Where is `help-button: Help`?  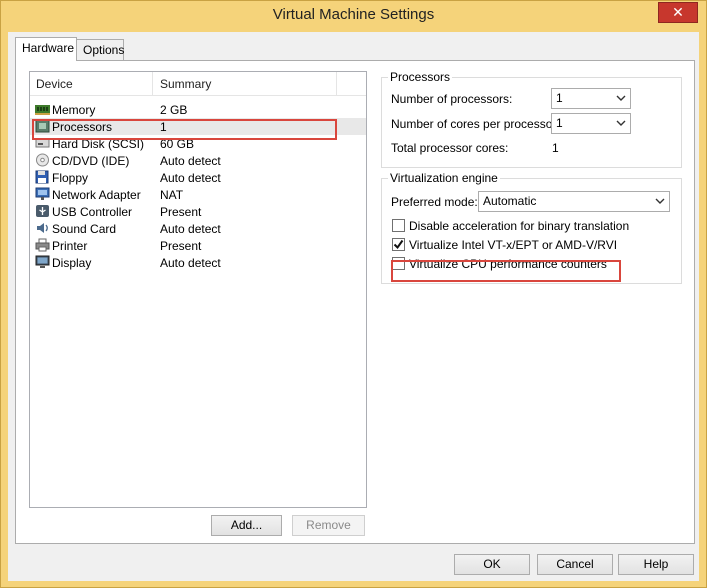
help-button: Help is located at coordinates (656, 564).